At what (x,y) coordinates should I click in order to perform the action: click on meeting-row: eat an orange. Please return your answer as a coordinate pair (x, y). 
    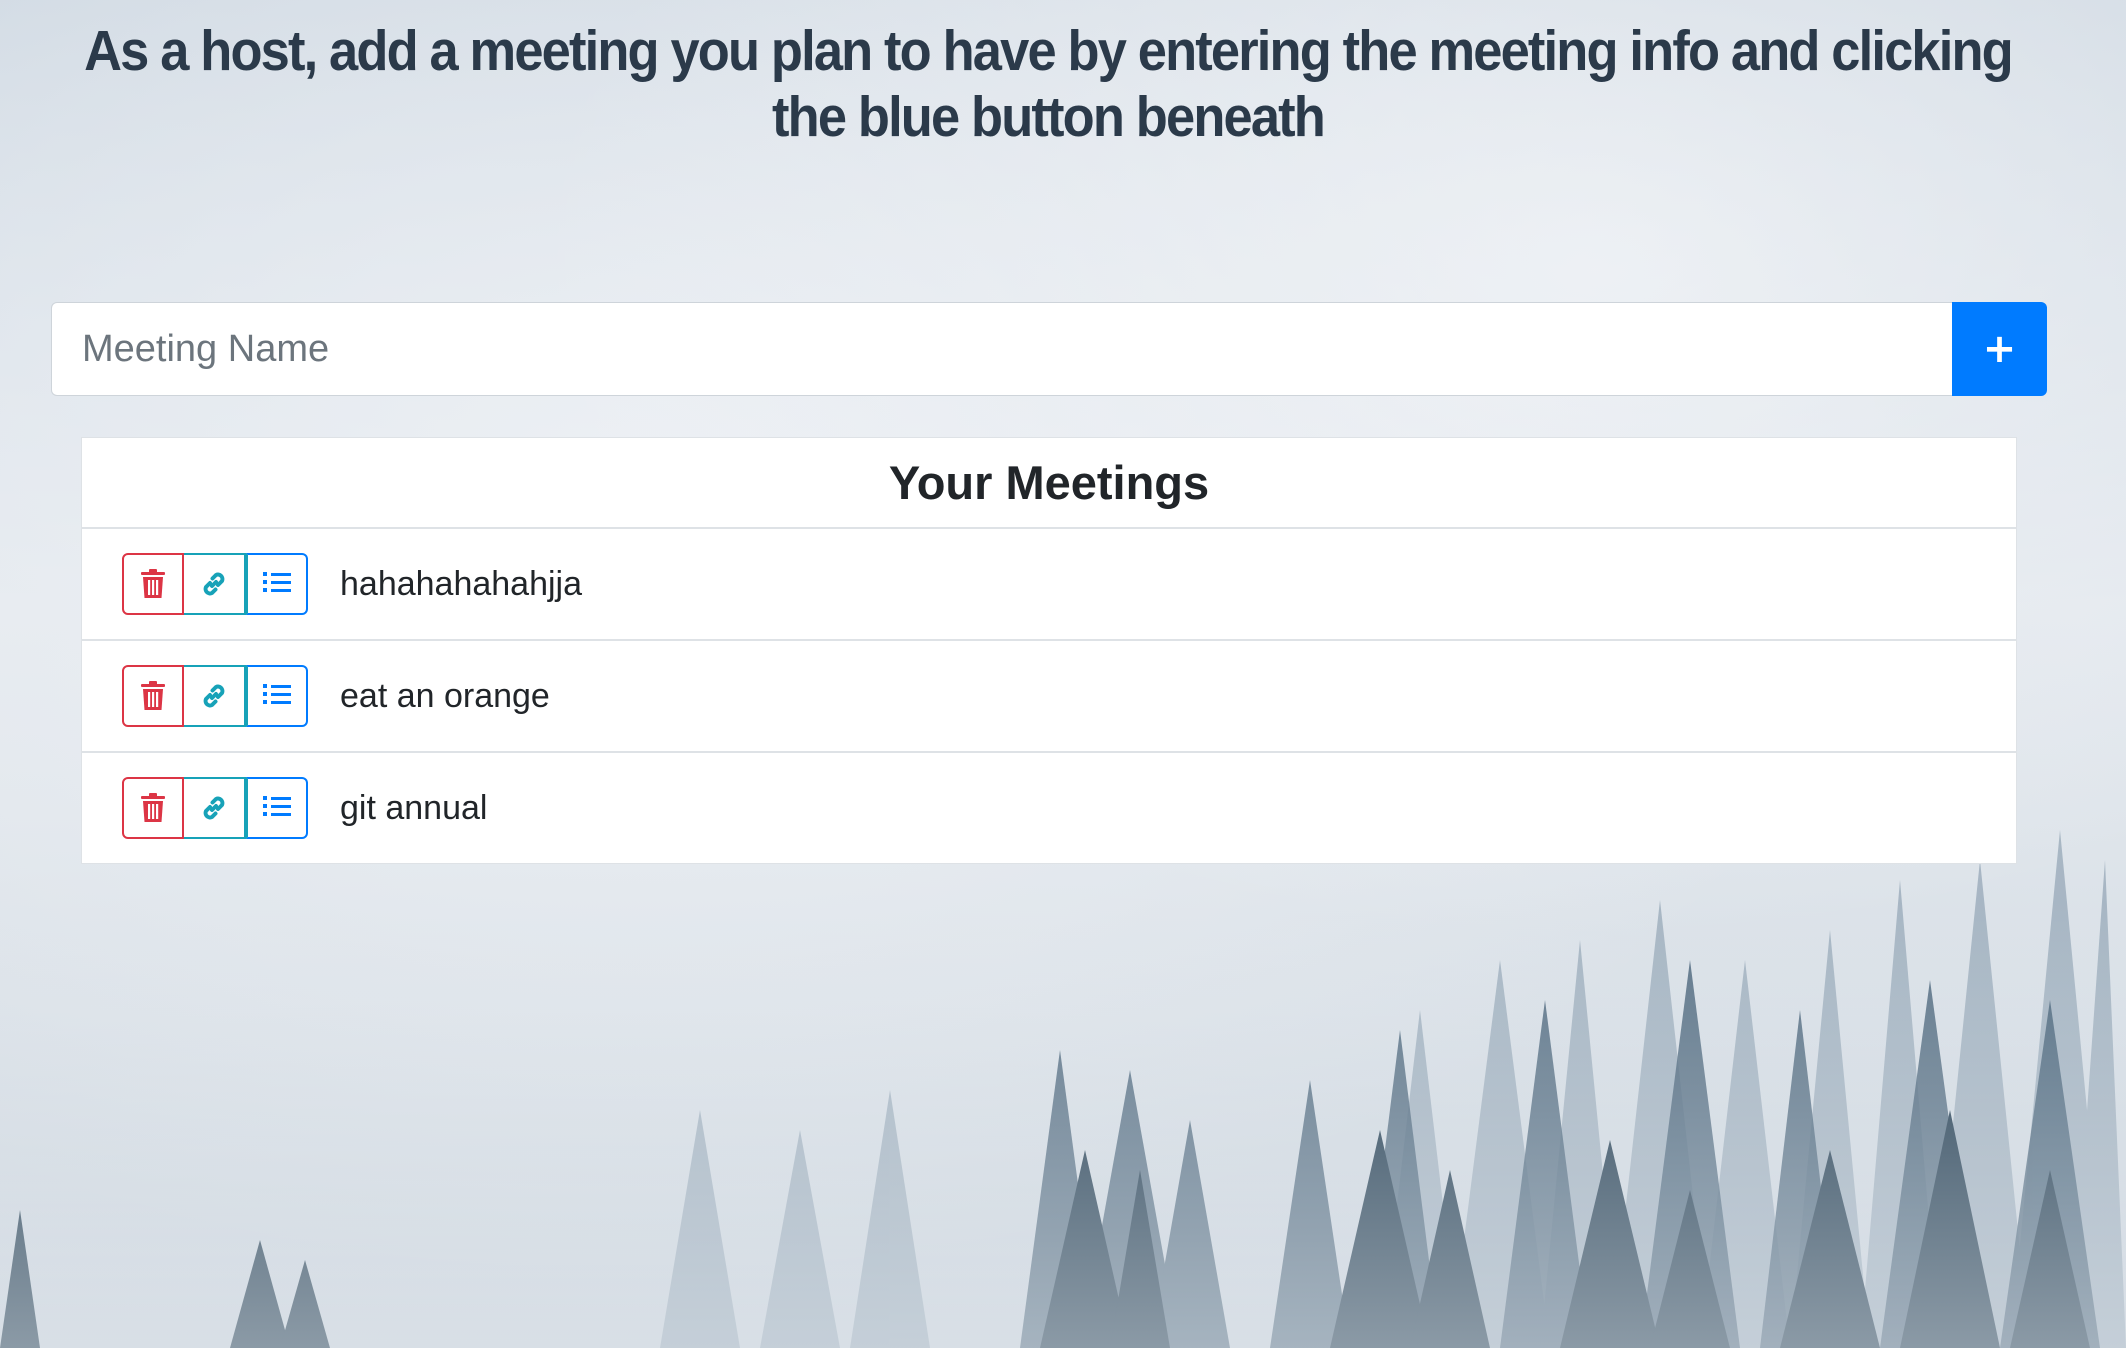
    Looking at the image, I should click on (1049, 697).